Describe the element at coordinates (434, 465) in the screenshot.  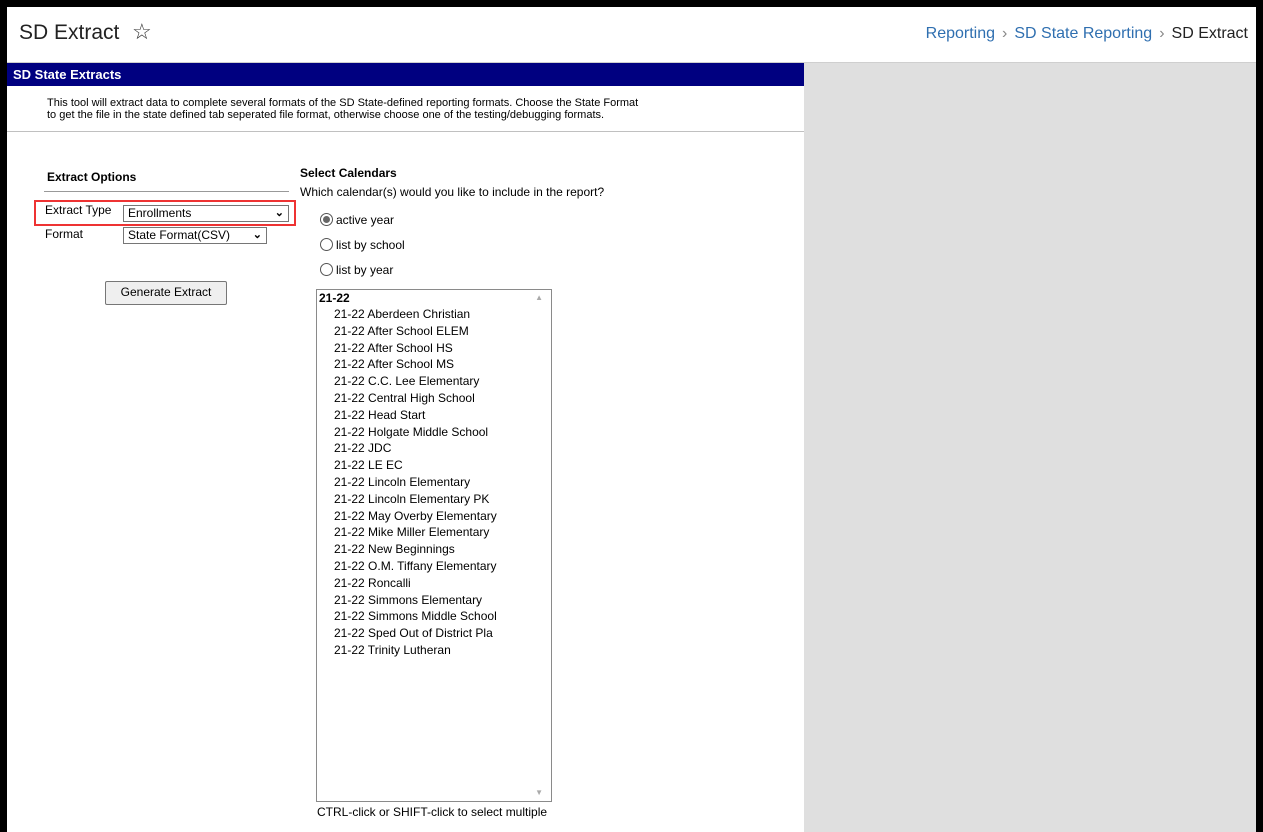
I see `calendar-option: 21-22 LE EC` at that location.